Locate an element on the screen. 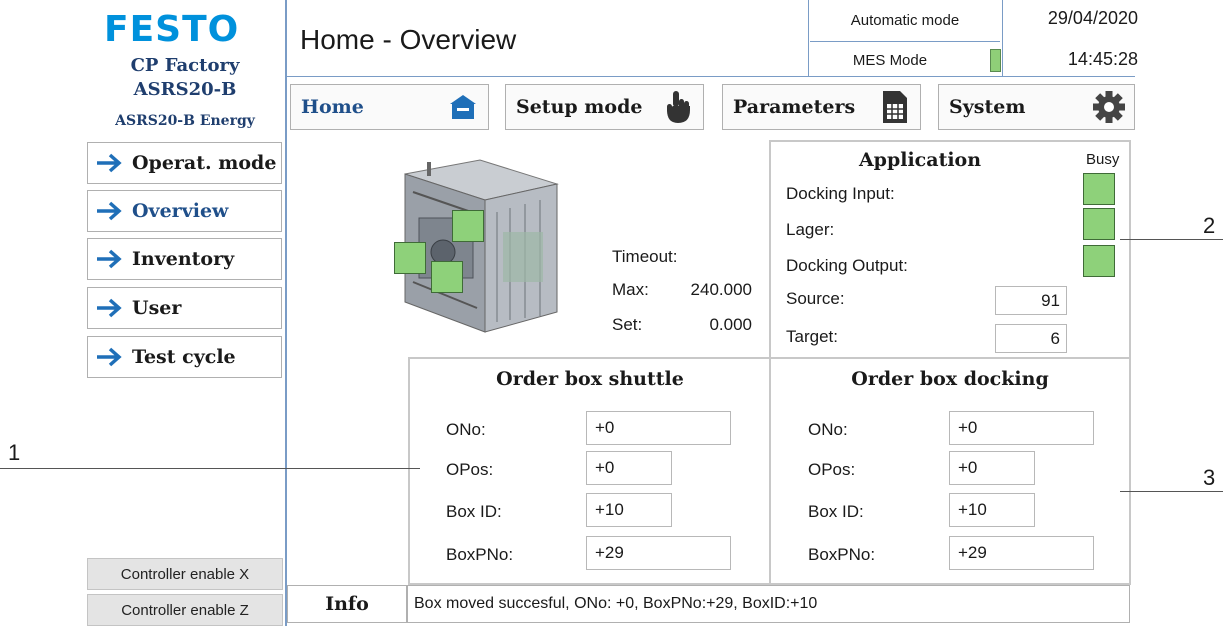 The height and width of the screenshot is (626, 1223). sidebar-item-label: User is located at coordinates (157, 308).